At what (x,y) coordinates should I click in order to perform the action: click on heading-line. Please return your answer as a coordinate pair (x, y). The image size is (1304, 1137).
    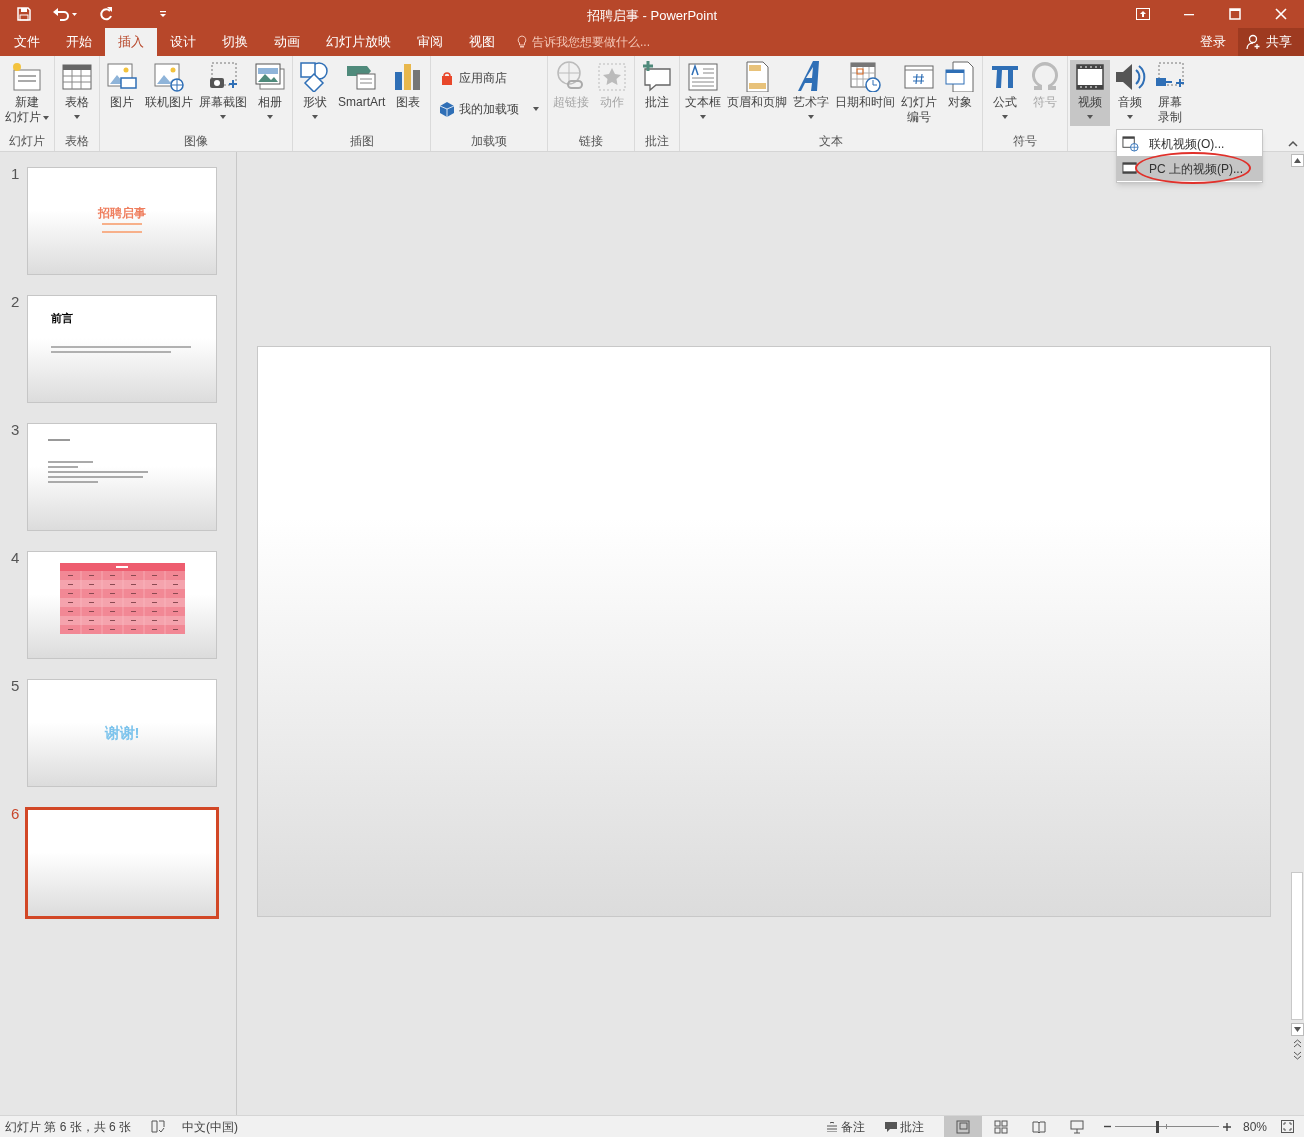
    Looking at the image, I should click on (59, 440).